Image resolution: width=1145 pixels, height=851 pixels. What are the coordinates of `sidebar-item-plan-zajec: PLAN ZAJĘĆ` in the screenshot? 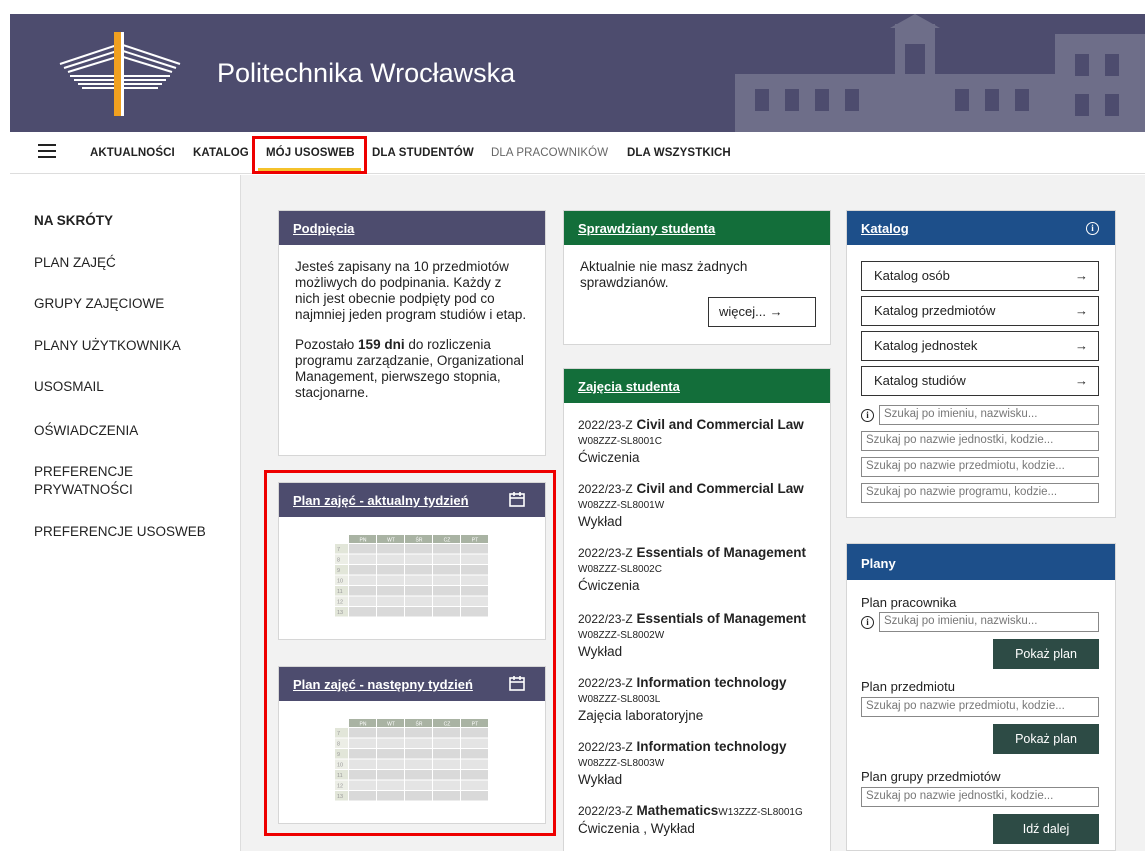 It's located at (75, 263).